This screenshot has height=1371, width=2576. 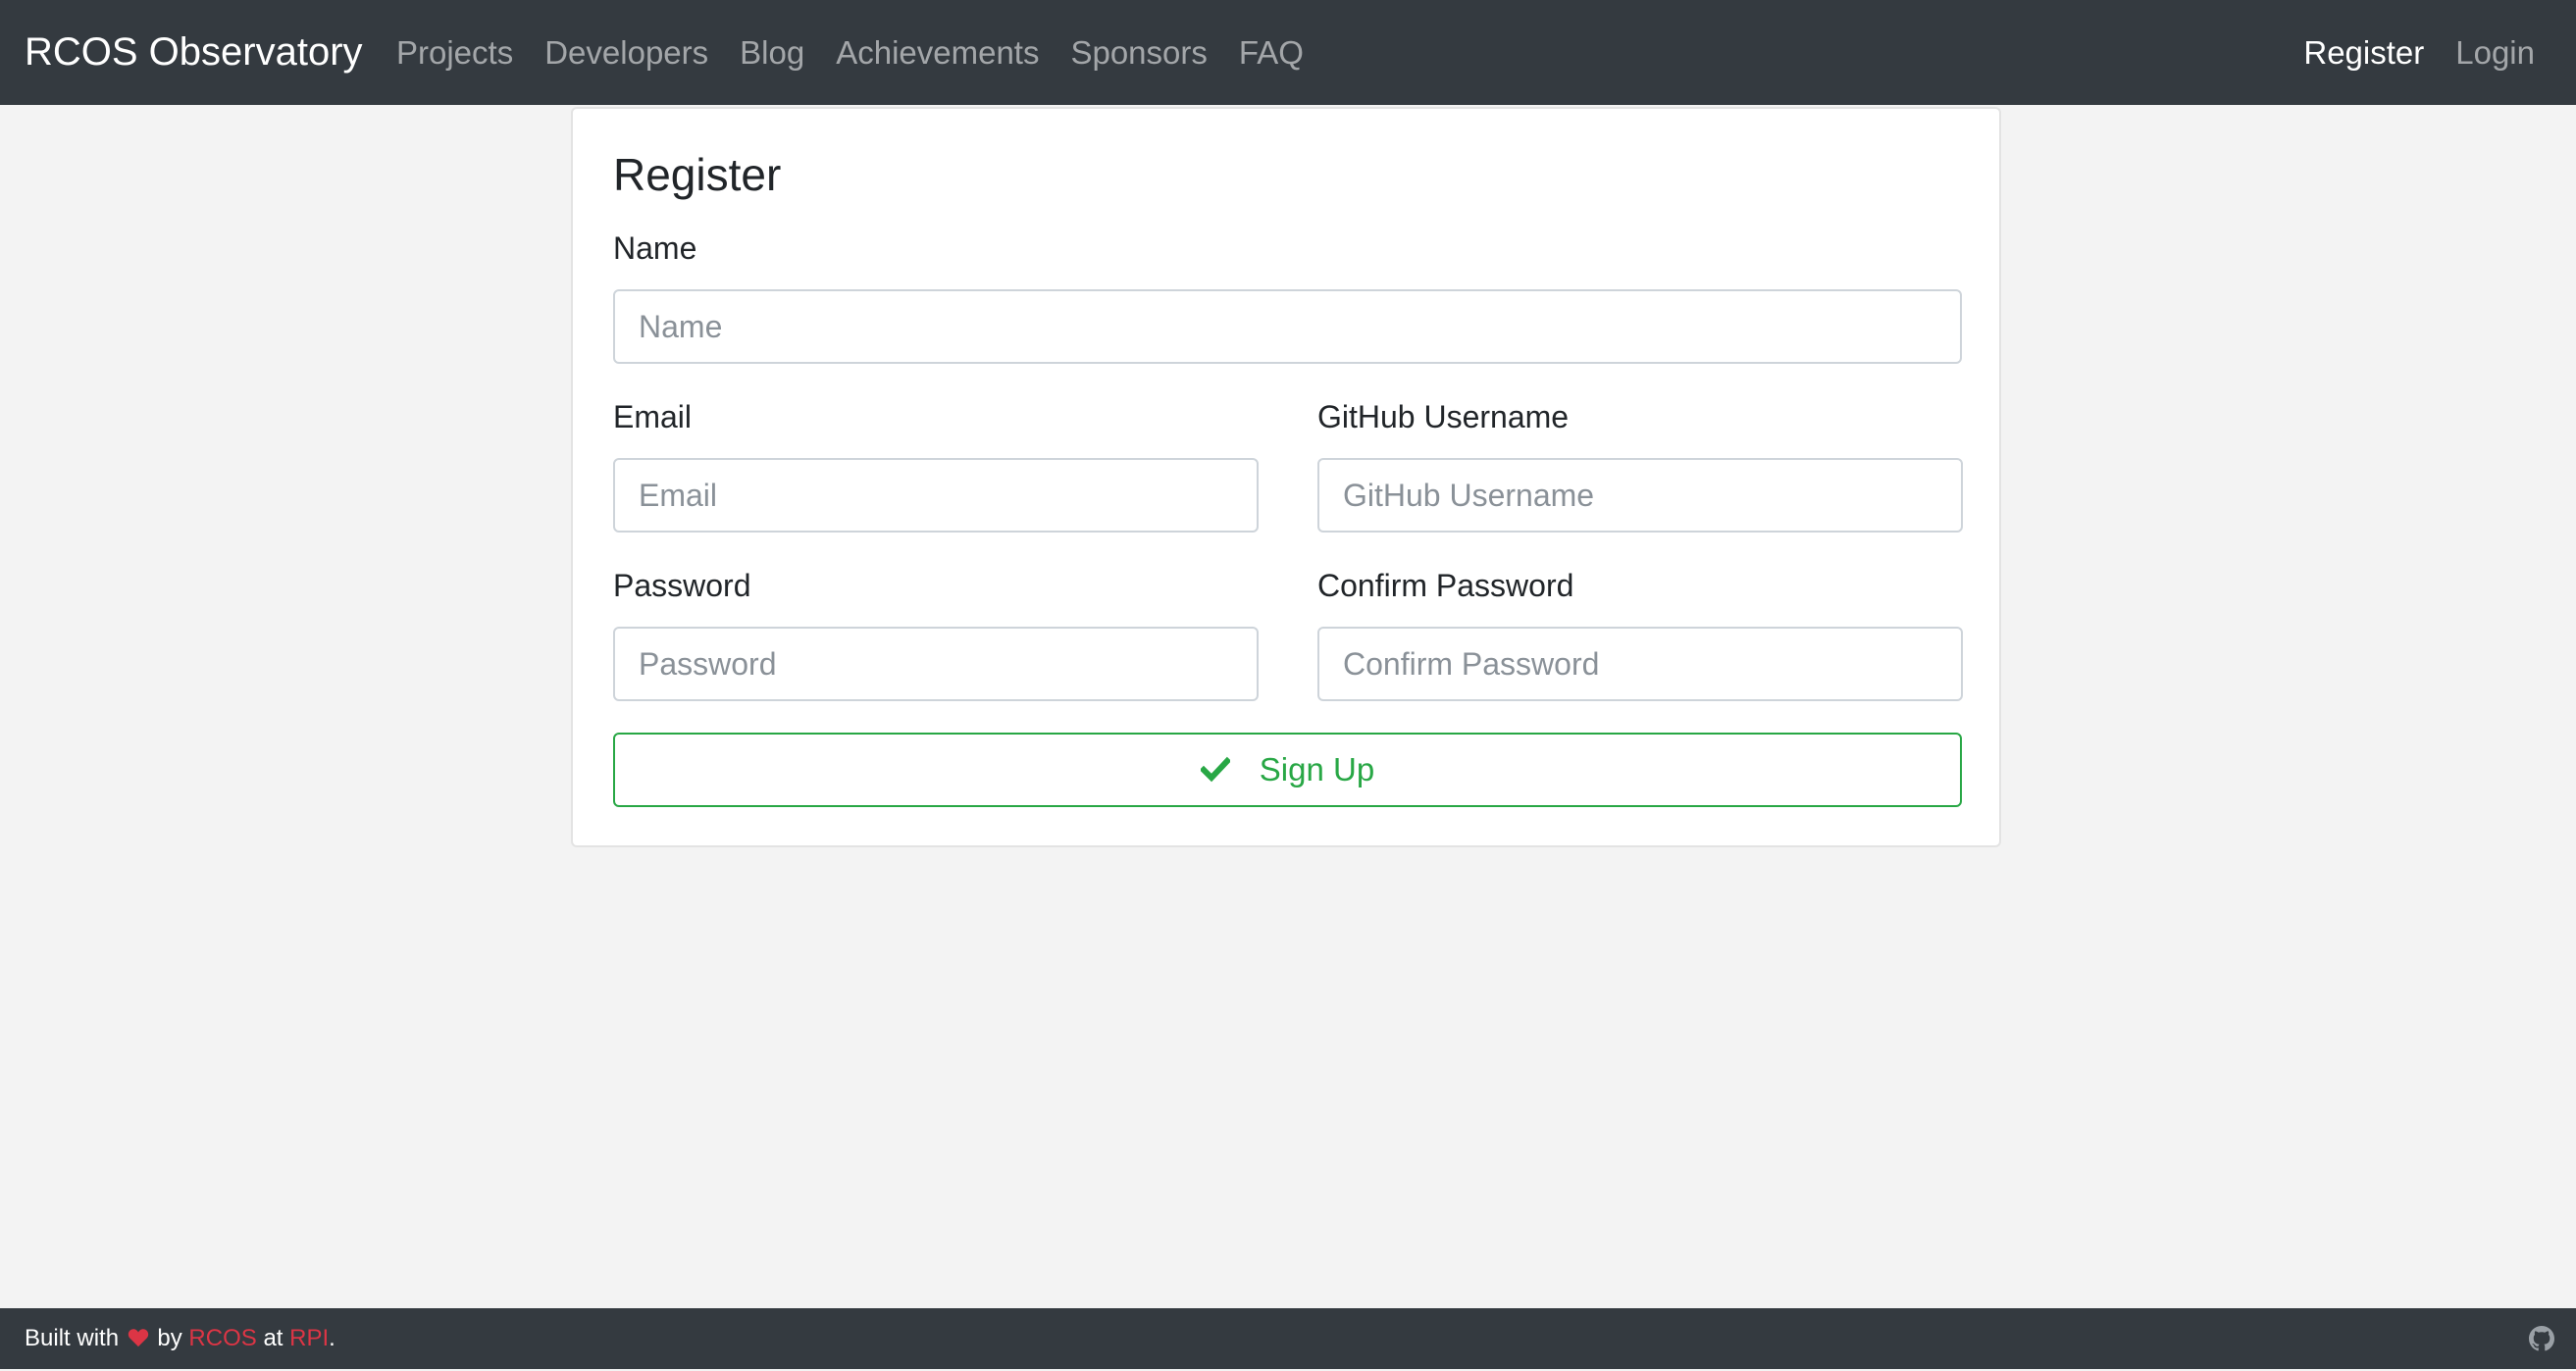 I want to click on nav-link-blog: Blog, so click(x=772, y=53).